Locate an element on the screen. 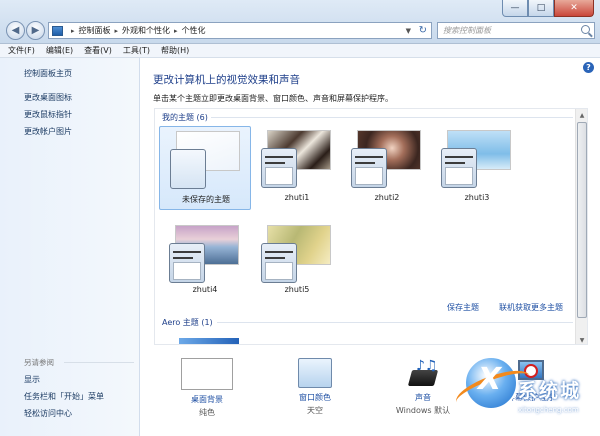 The width and height of the screenshot is (600, 436). menu-edit: 编辑(E) is located at coordinates (59, 50).